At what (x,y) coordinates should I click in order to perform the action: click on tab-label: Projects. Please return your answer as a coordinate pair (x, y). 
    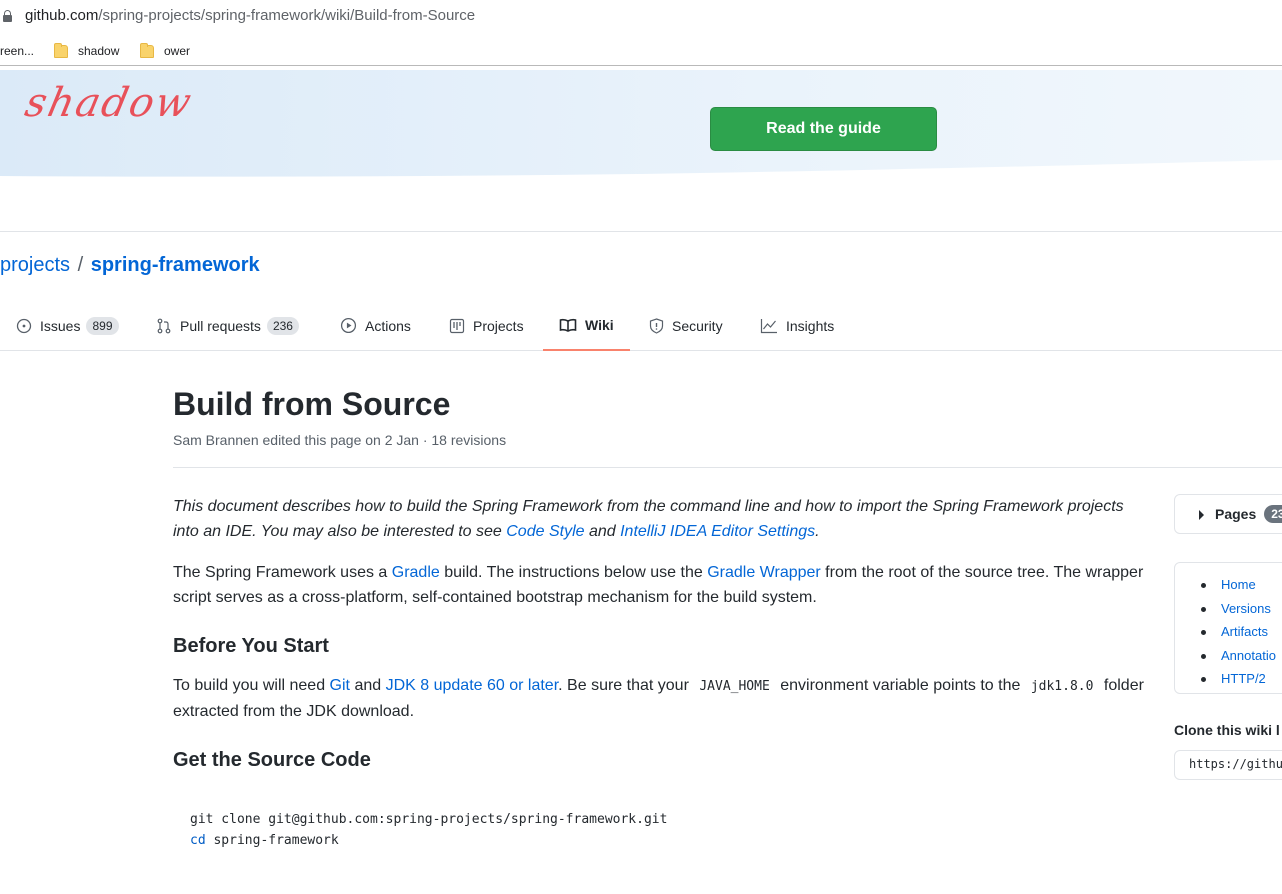
    Looking at the image, I should click on (498, 325).